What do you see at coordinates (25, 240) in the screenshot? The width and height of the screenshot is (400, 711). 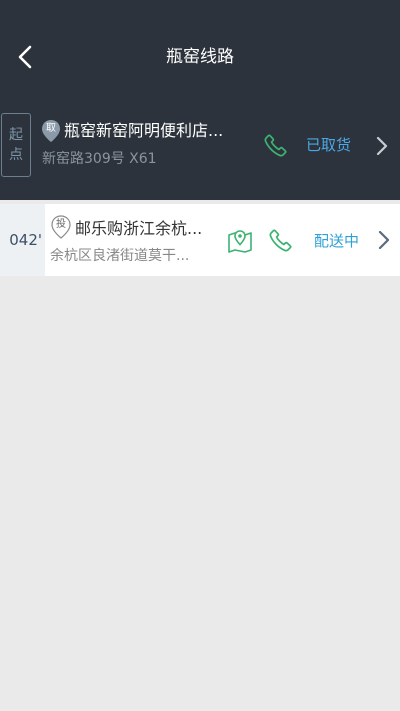 I see `order-number-text: 042'` at bounding box center [25, 240].